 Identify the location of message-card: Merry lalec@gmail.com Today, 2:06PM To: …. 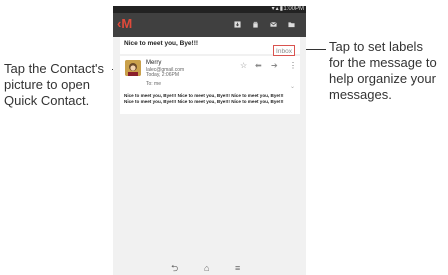
(210, 85).